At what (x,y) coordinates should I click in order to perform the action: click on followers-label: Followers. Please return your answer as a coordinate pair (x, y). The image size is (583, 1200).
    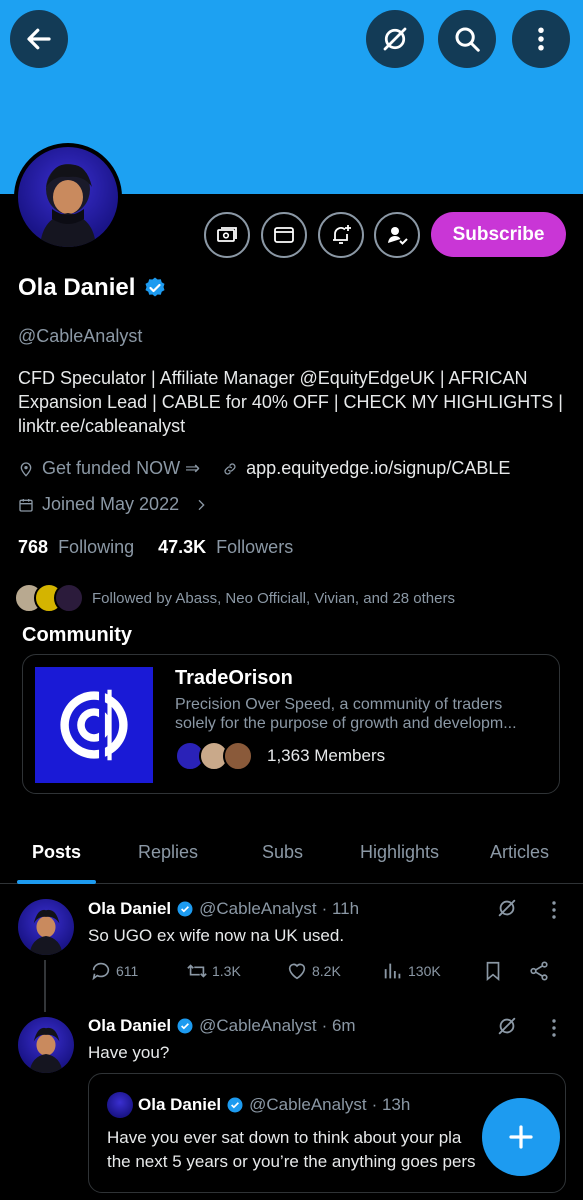
    Looking at the image, I should click on (255, 547).